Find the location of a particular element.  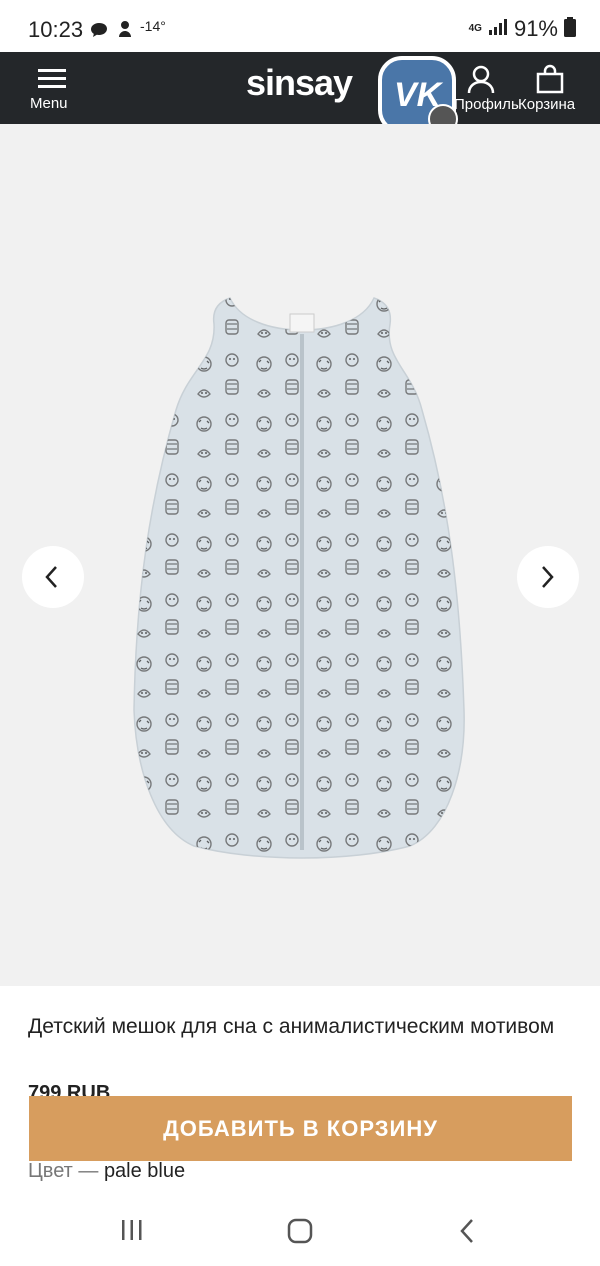

profile-label: Профиль is located at coordinates (486, 104).